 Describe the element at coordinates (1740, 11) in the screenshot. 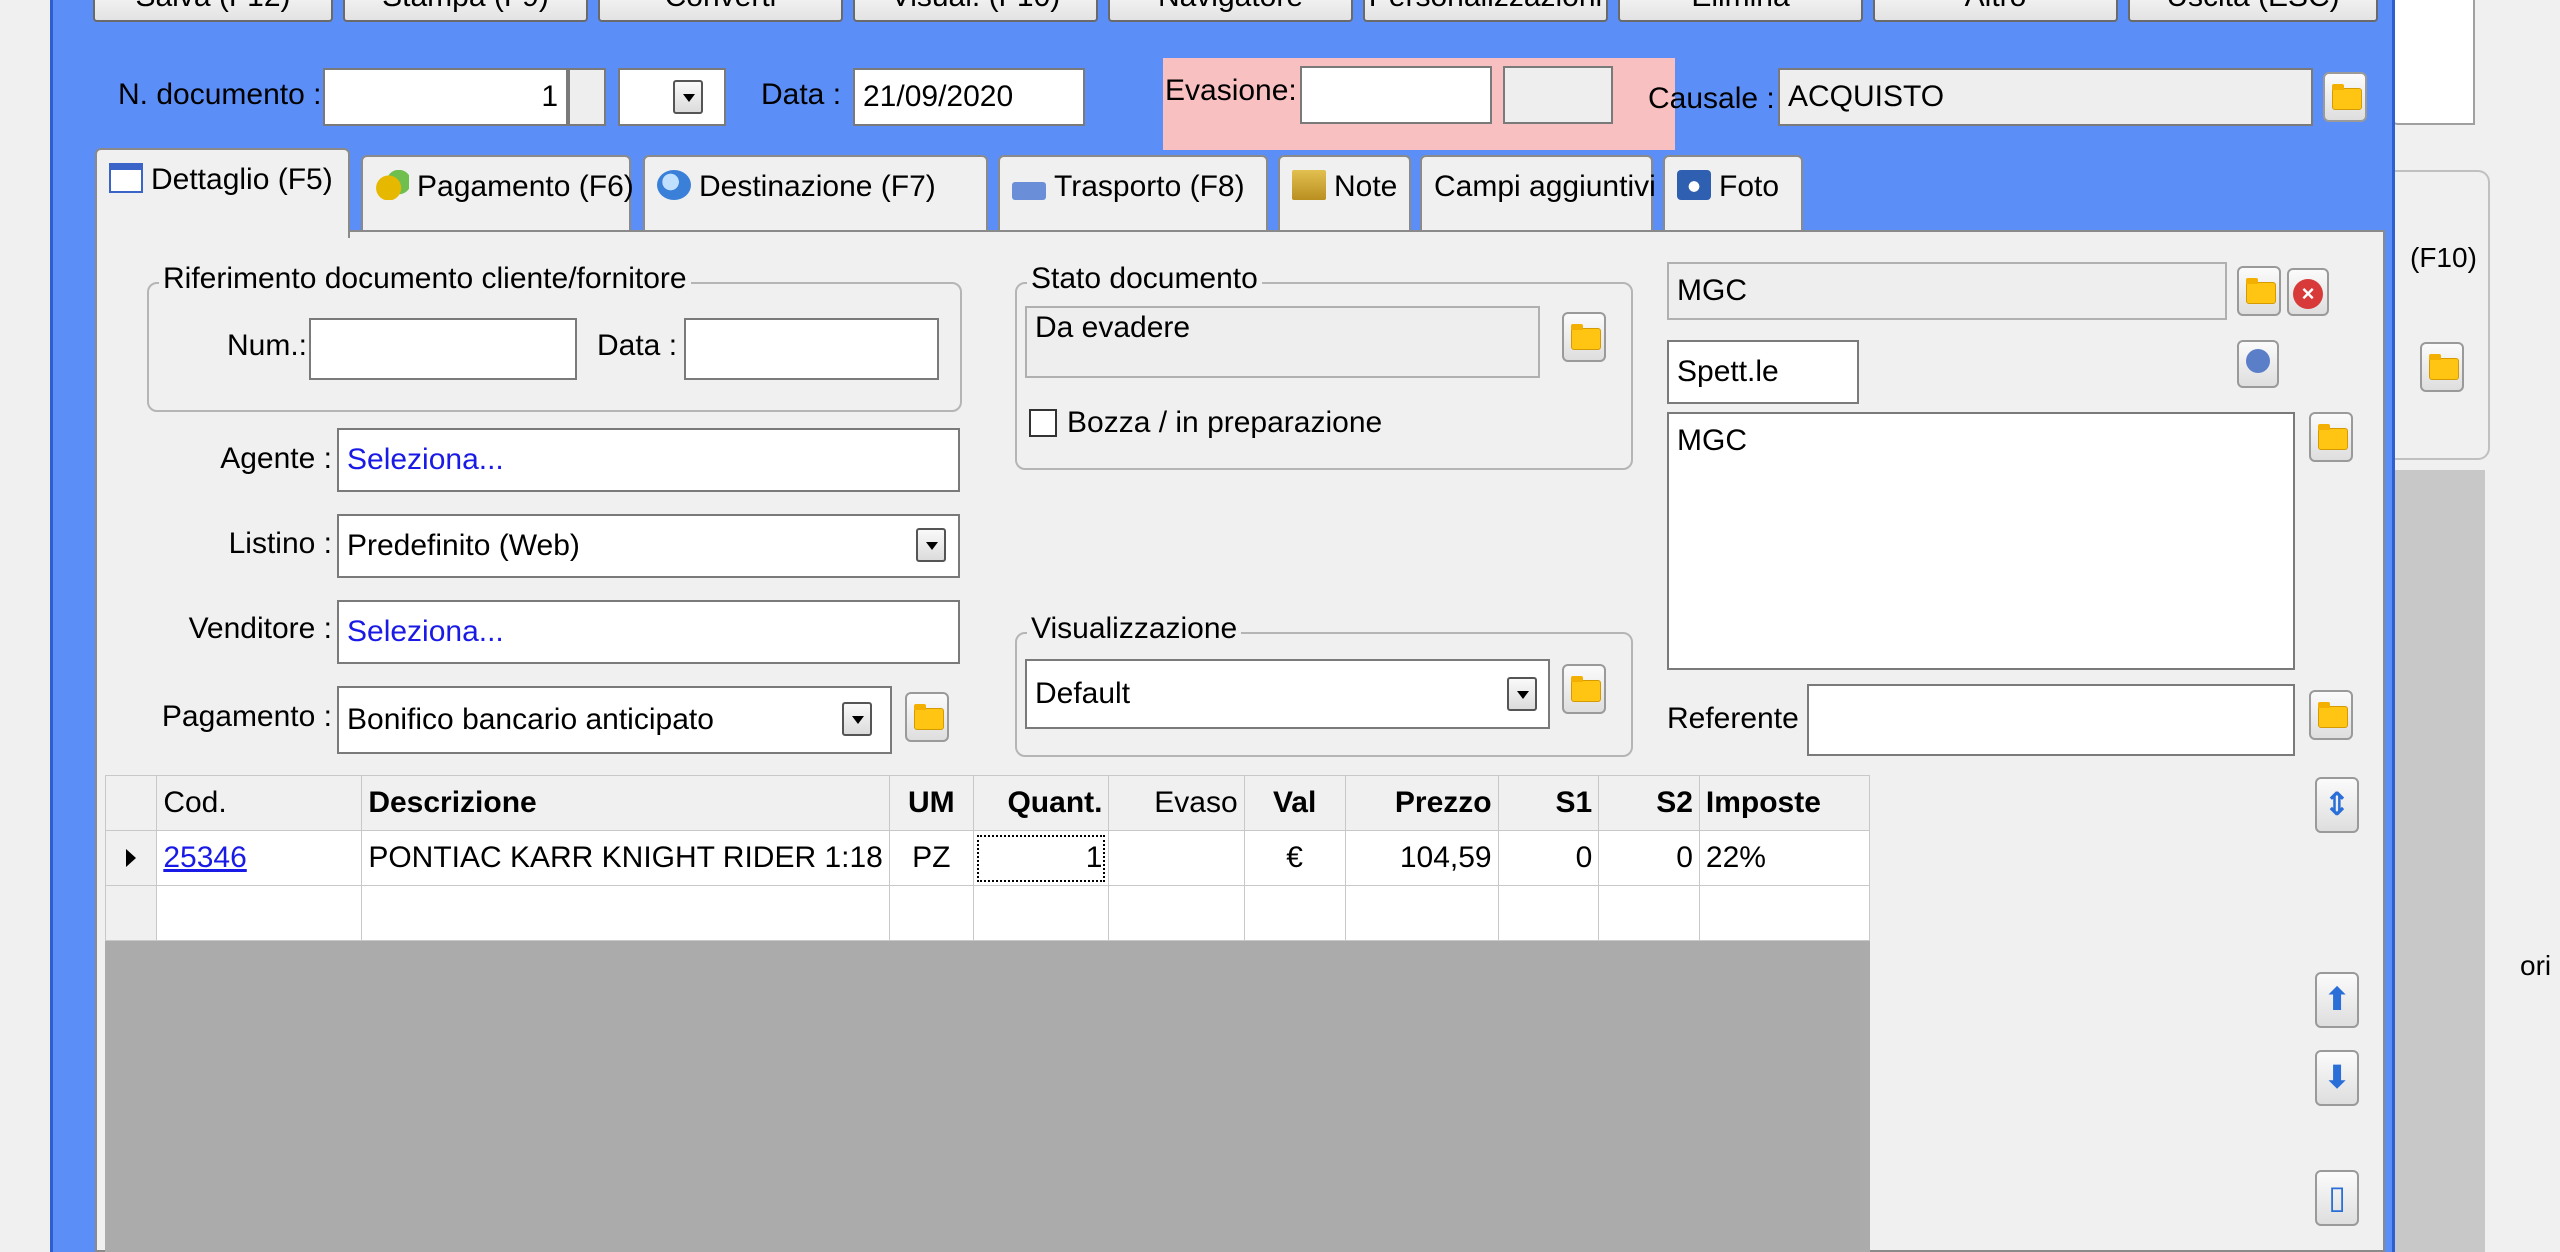

I see `delete-button: Elimina` at that location.